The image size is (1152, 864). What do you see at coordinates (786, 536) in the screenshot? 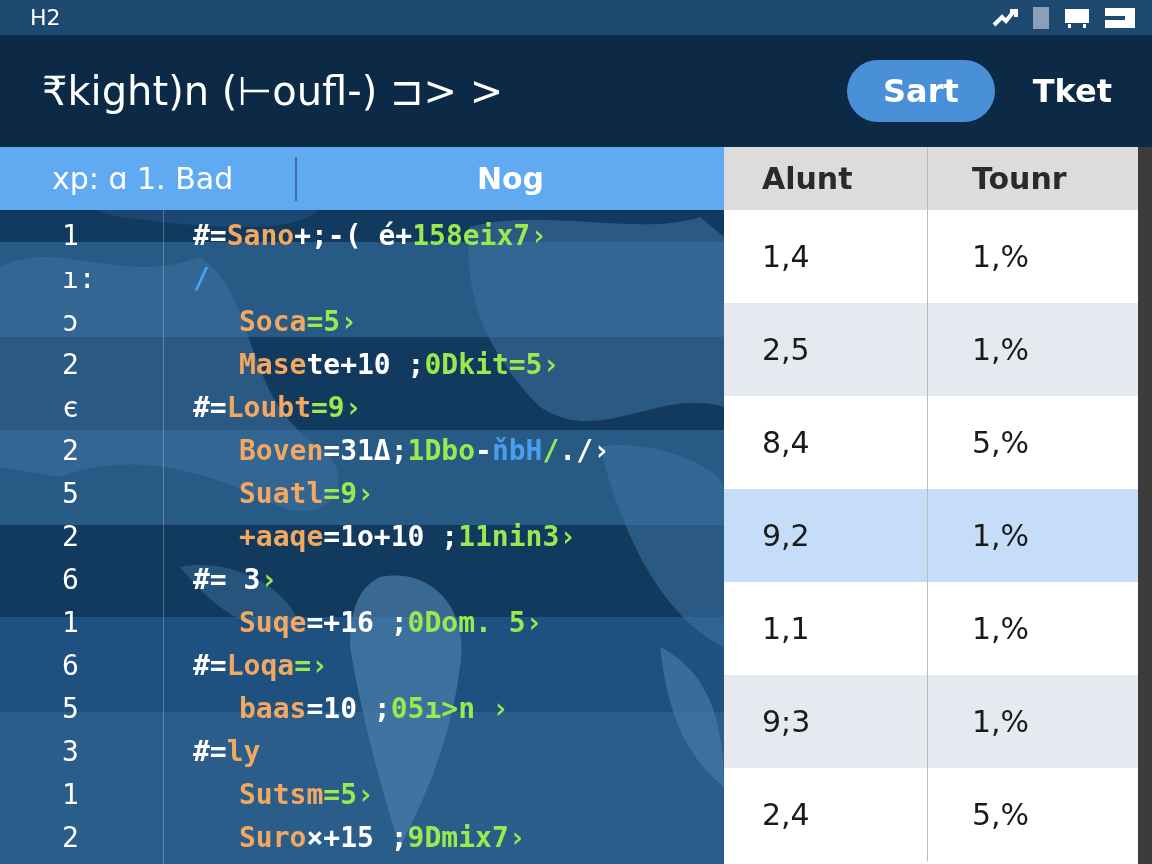
I see `table-cell-text: 9,2` at bounding box center [786, 536].